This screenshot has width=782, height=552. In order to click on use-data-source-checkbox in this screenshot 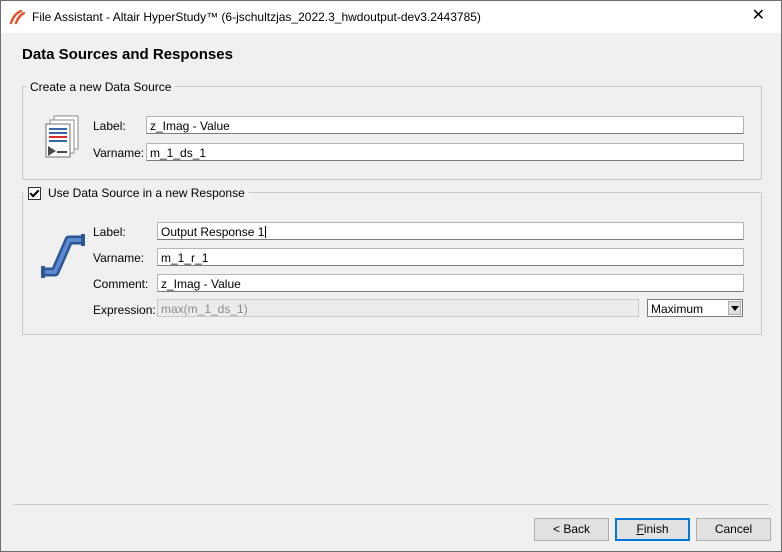, I will do `click(34, 193)`.